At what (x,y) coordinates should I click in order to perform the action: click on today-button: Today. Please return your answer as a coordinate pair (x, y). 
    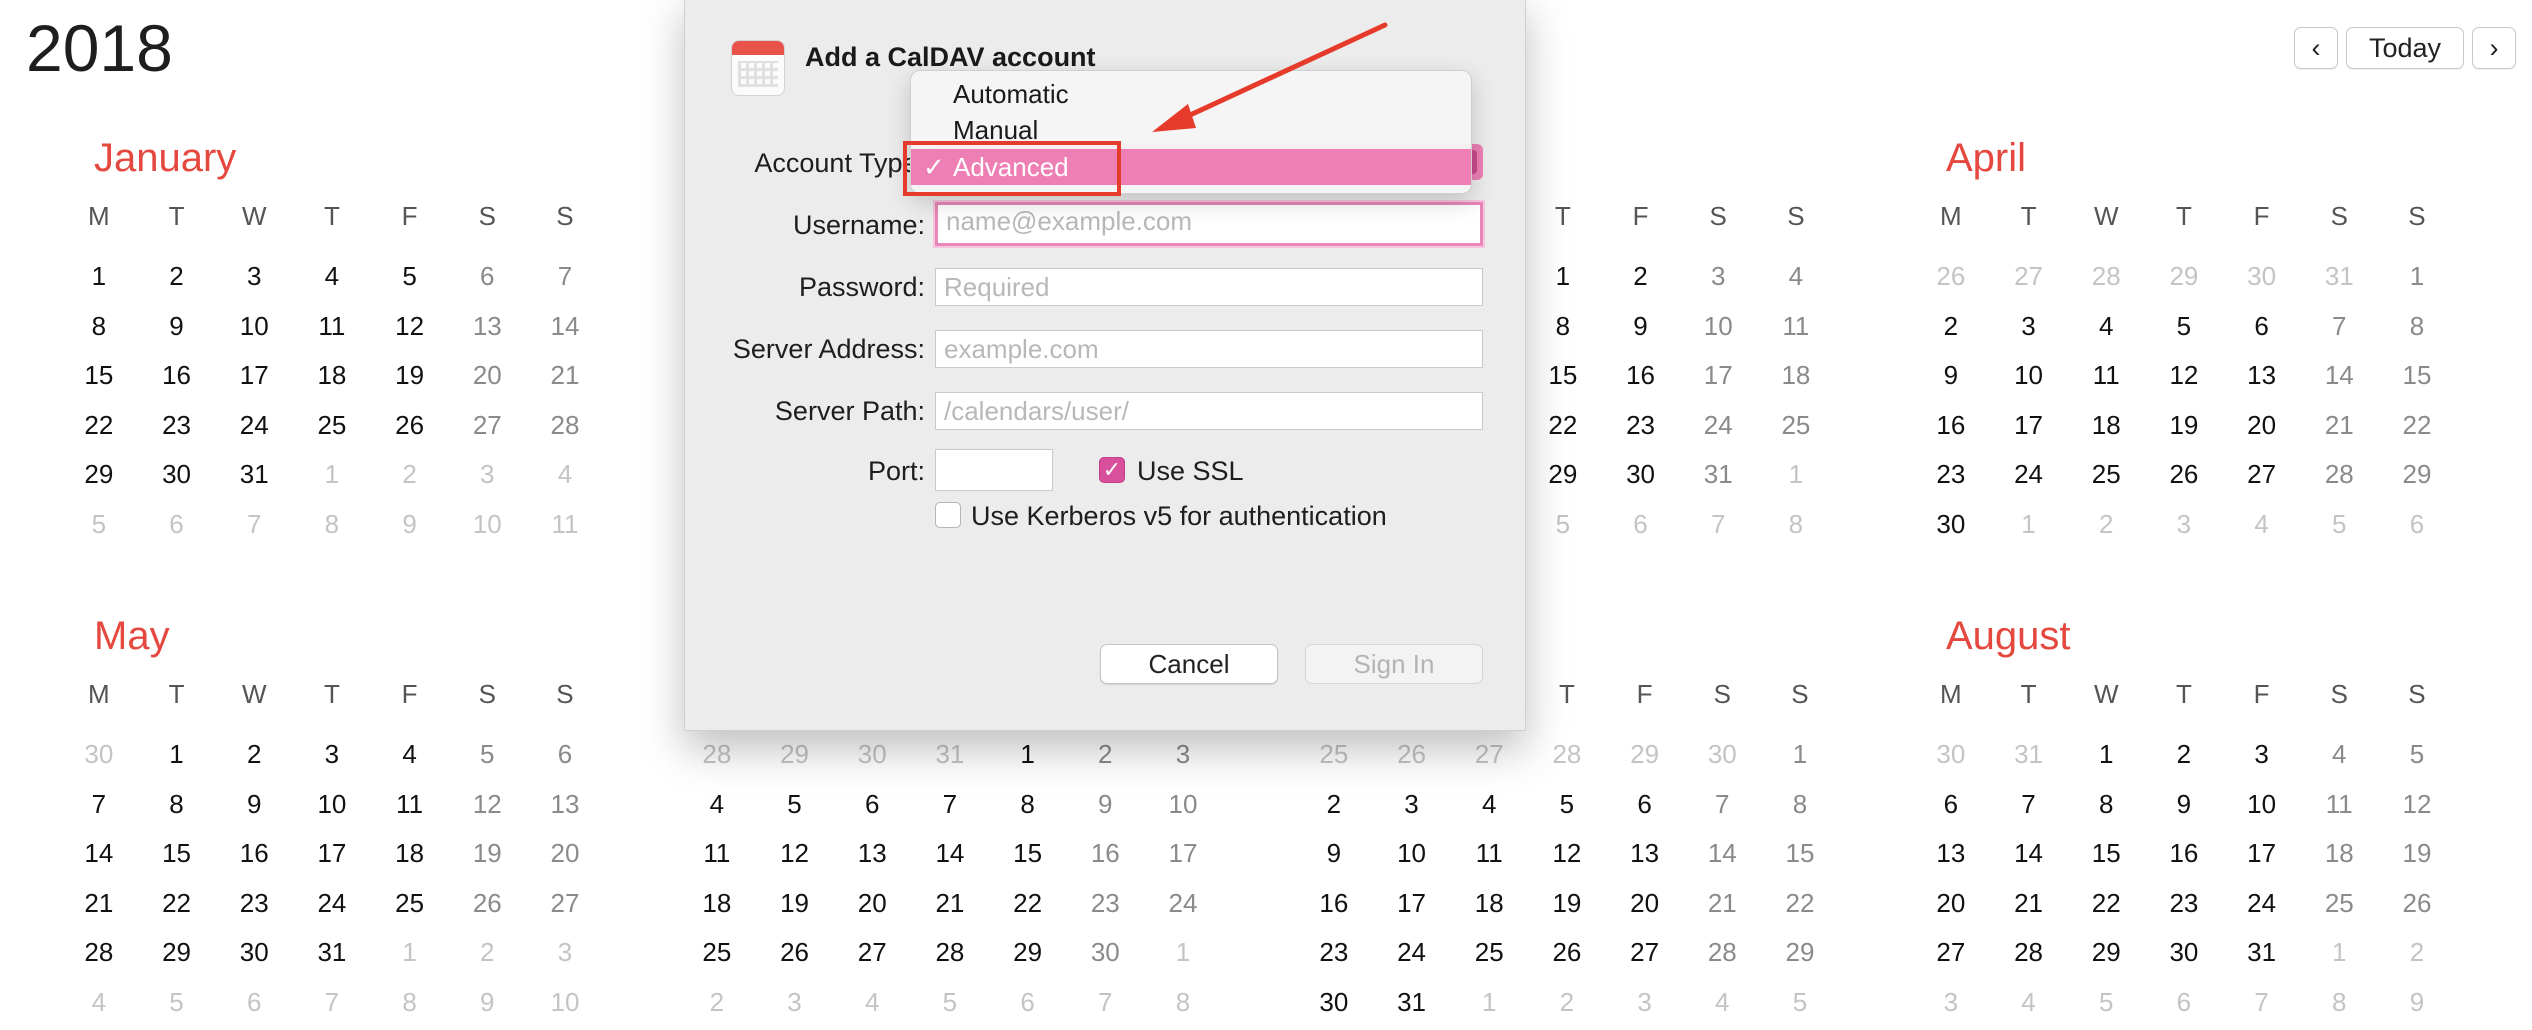
    Looking at the image, I should click on (2405, 48).